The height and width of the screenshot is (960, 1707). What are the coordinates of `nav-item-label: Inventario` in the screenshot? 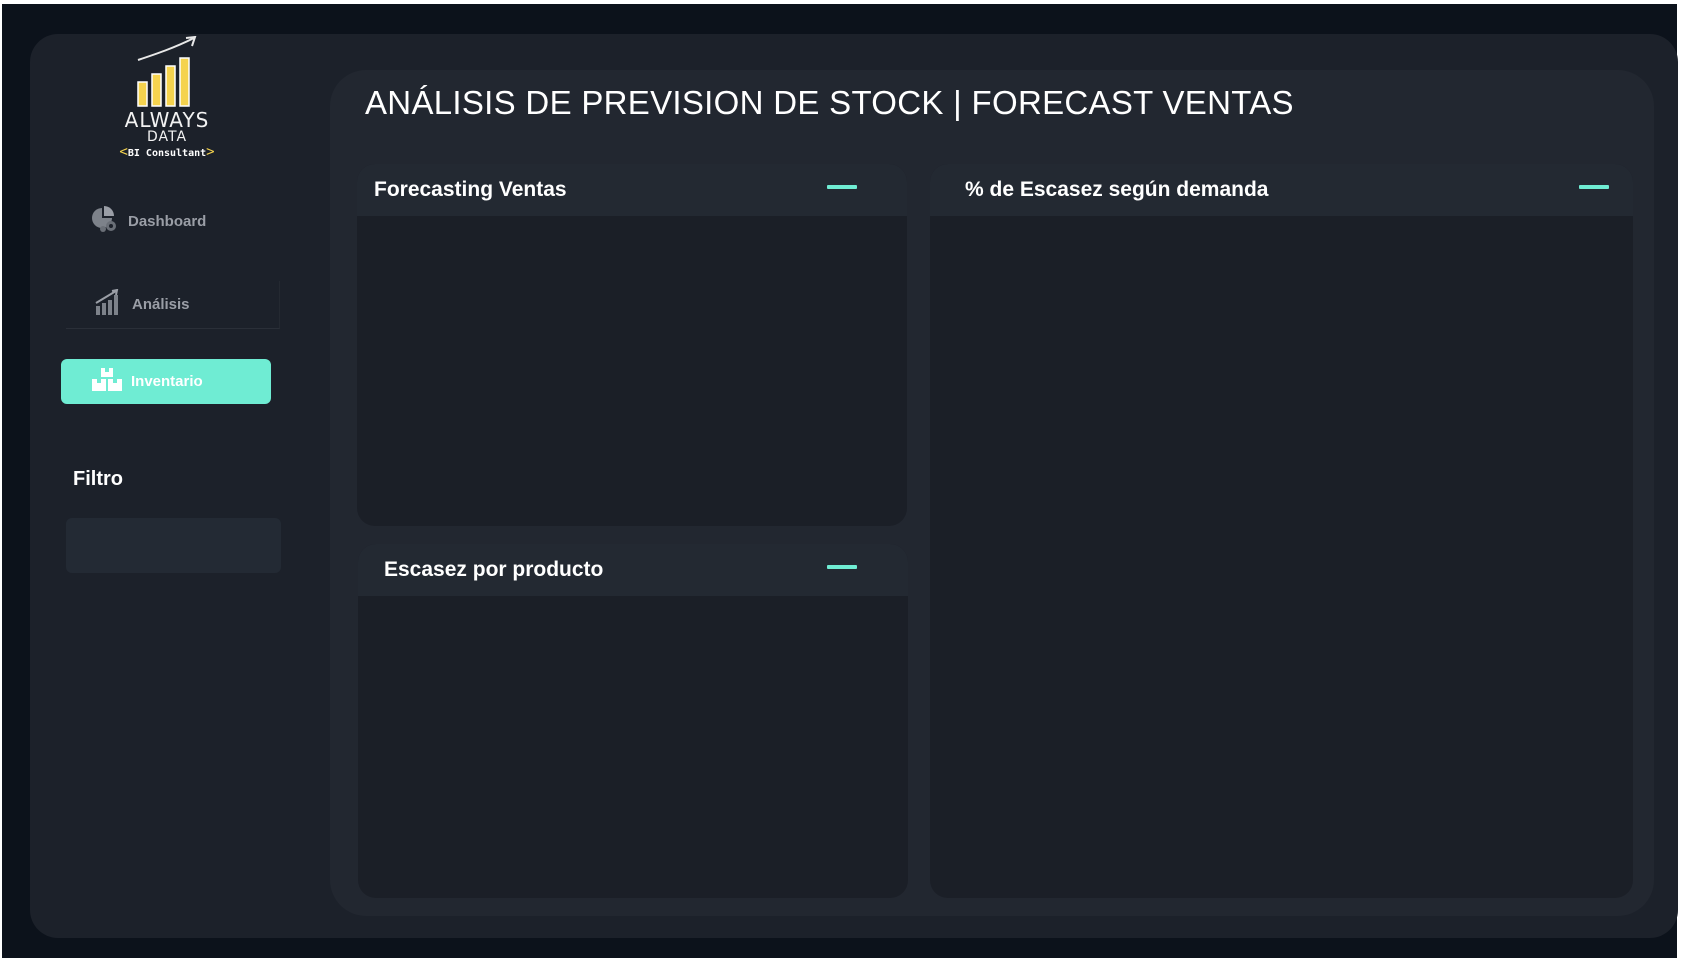 It's located at (167, 381).